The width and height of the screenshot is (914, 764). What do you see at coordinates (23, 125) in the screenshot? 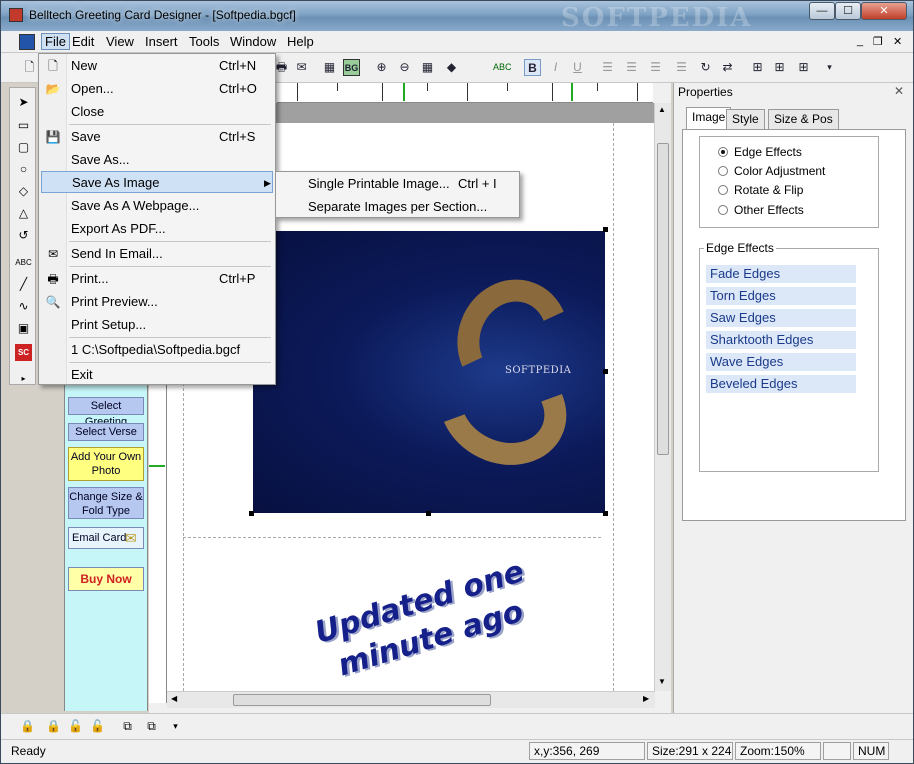
I see `rectangle-icon: ▭` at bounding box center [23, 125].